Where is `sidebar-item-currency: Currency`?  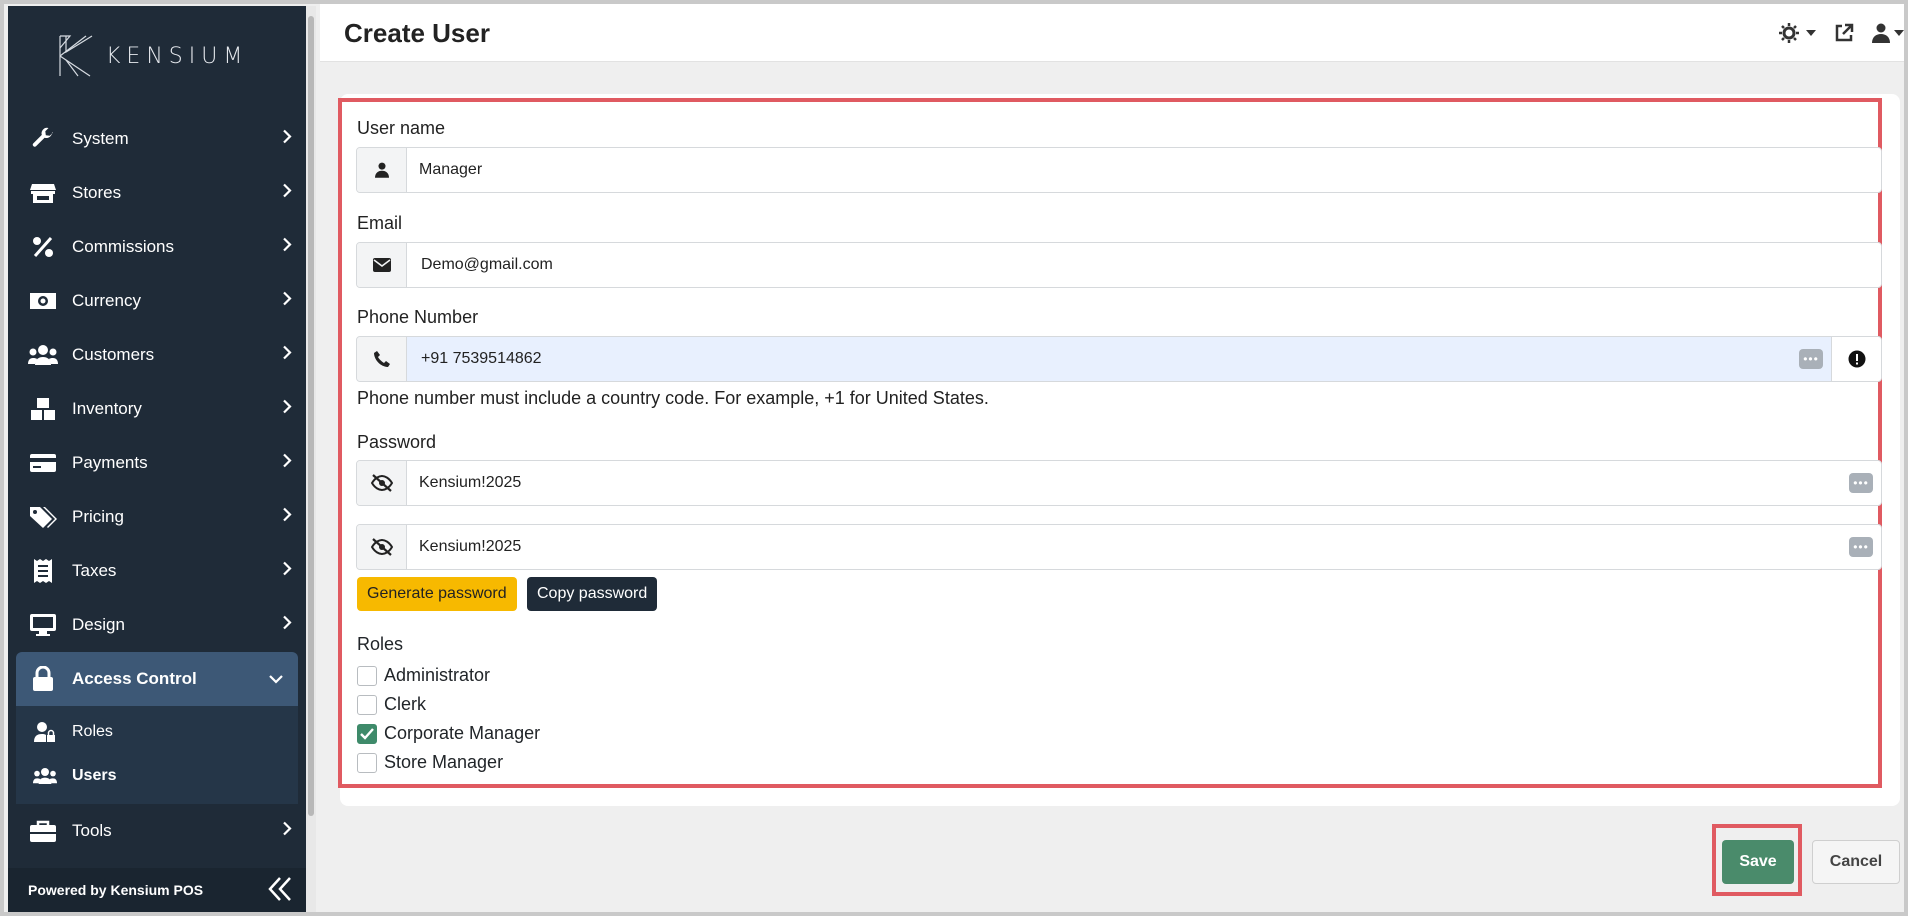
sidebar-item-currency: Currency is located at coordinates (157, 301).